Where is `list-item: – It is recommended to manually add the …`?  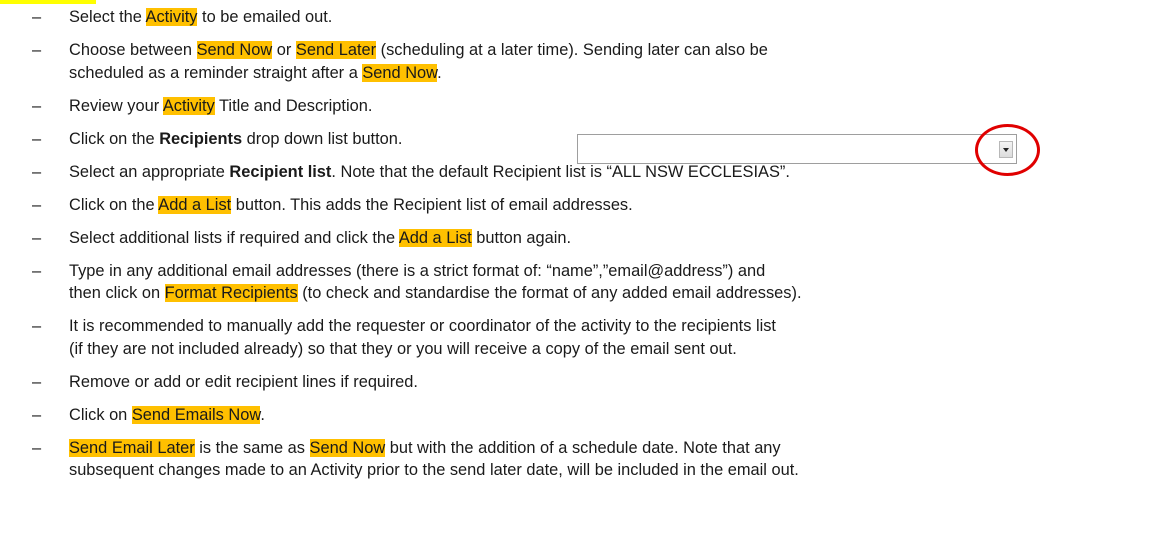 list-item: – It is recommended to manually add the … is located at coordinates (404, 337).